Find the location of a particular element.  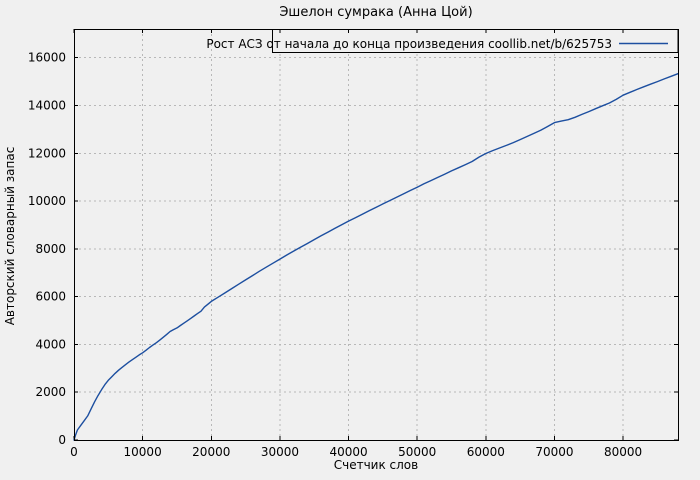

x-tick-label: 30000 is located at coordinates (280, 452).